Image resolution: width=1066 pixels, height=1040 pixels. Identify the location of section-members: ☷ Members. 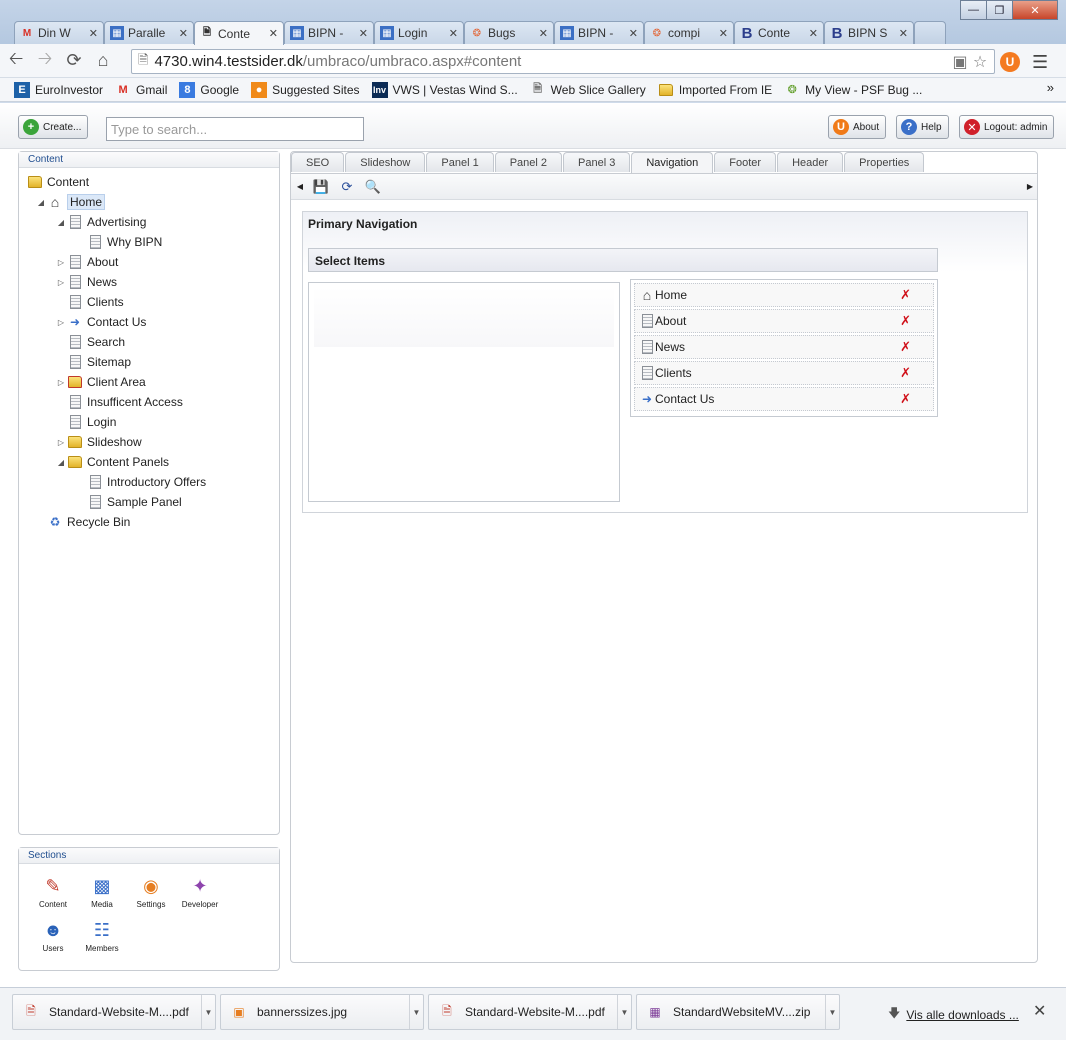
(102, 936).